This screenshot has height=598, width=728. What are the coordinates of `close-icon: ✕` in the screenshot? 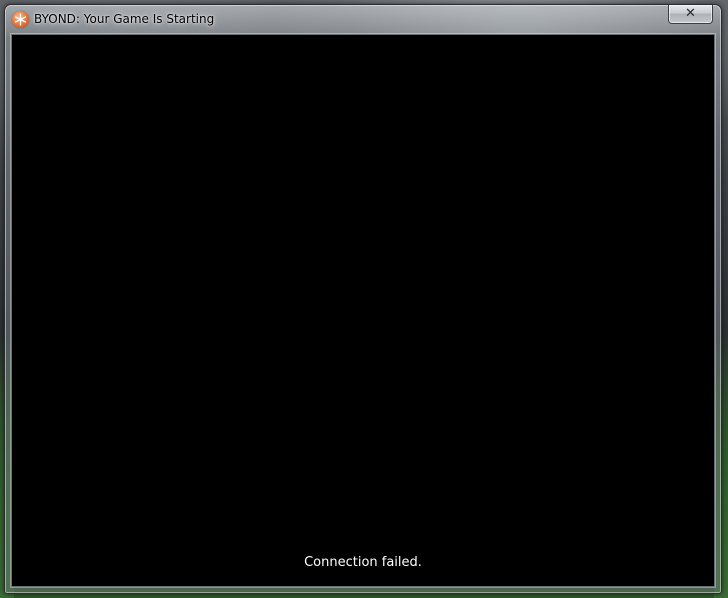 It's located at (690, 13).